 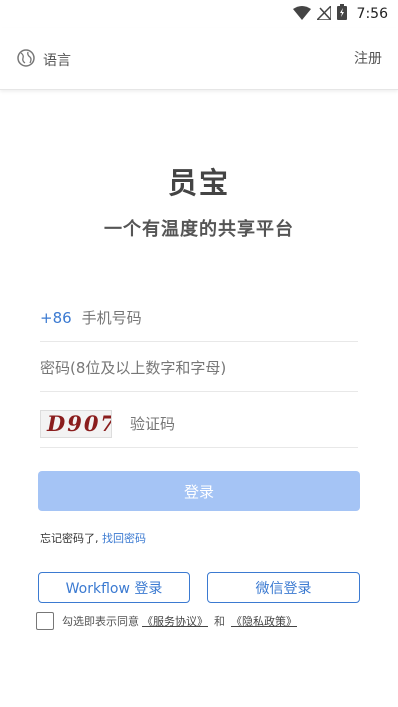 I want to click on language-label: 语言, so click(x=57, y=61).